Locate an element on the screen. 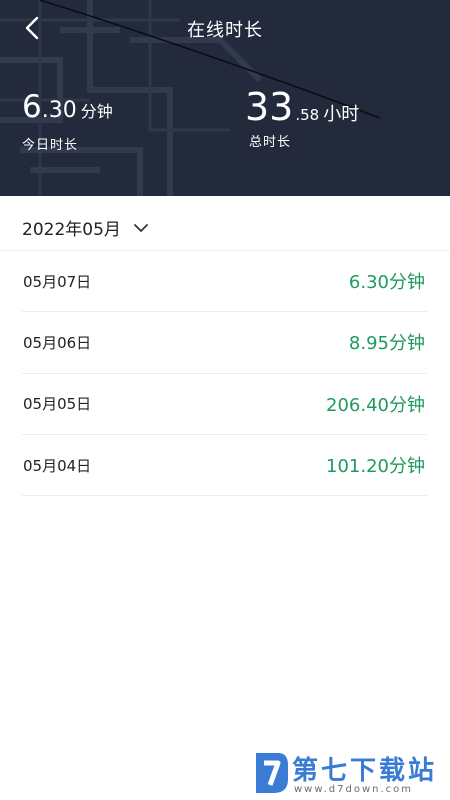 This screenshot has height=800, width=450. month-selector: 2022年05月 is located at coordinates (85, 227).